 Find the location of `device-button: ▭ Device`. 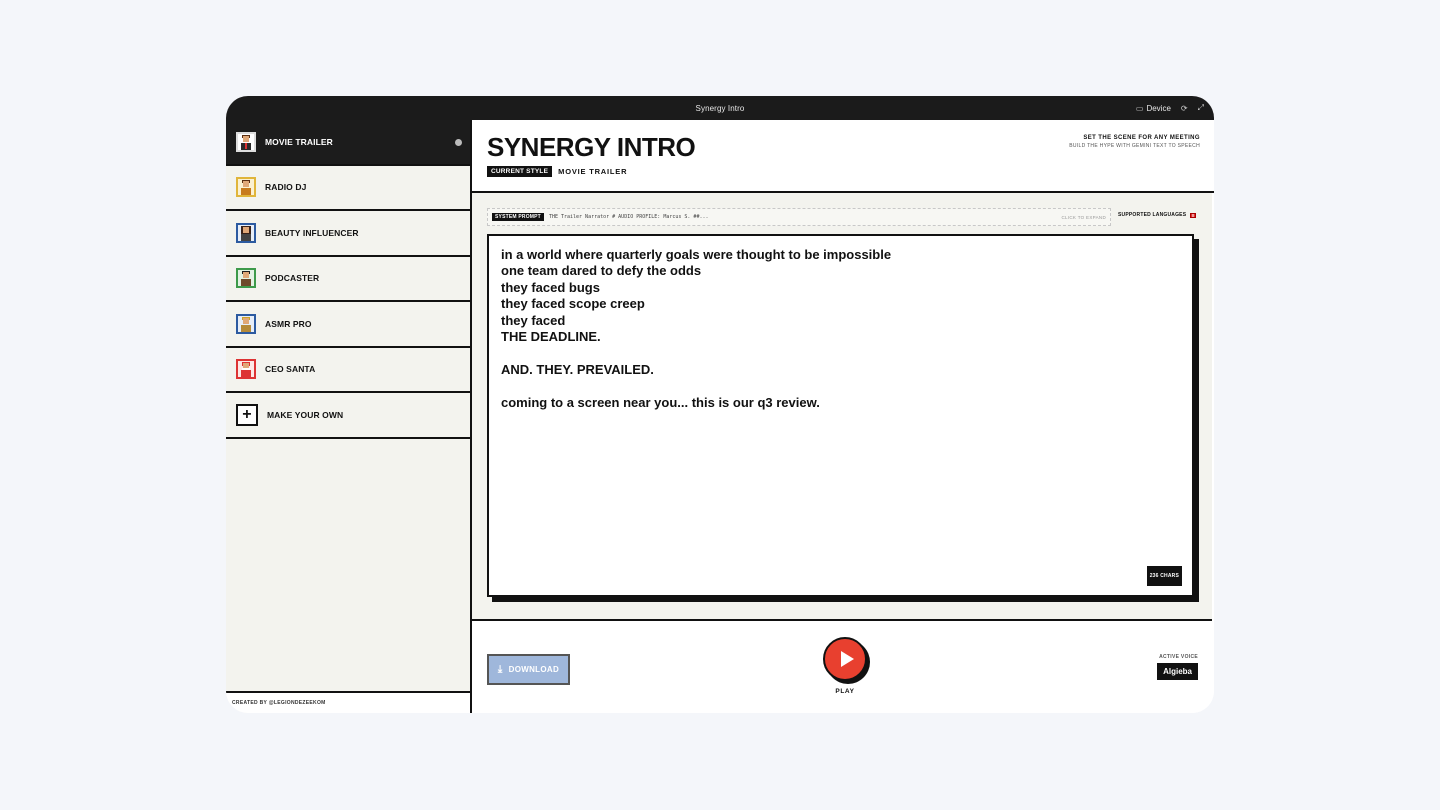

device-button: ▭ Device is located at coordinates (1153, 108).